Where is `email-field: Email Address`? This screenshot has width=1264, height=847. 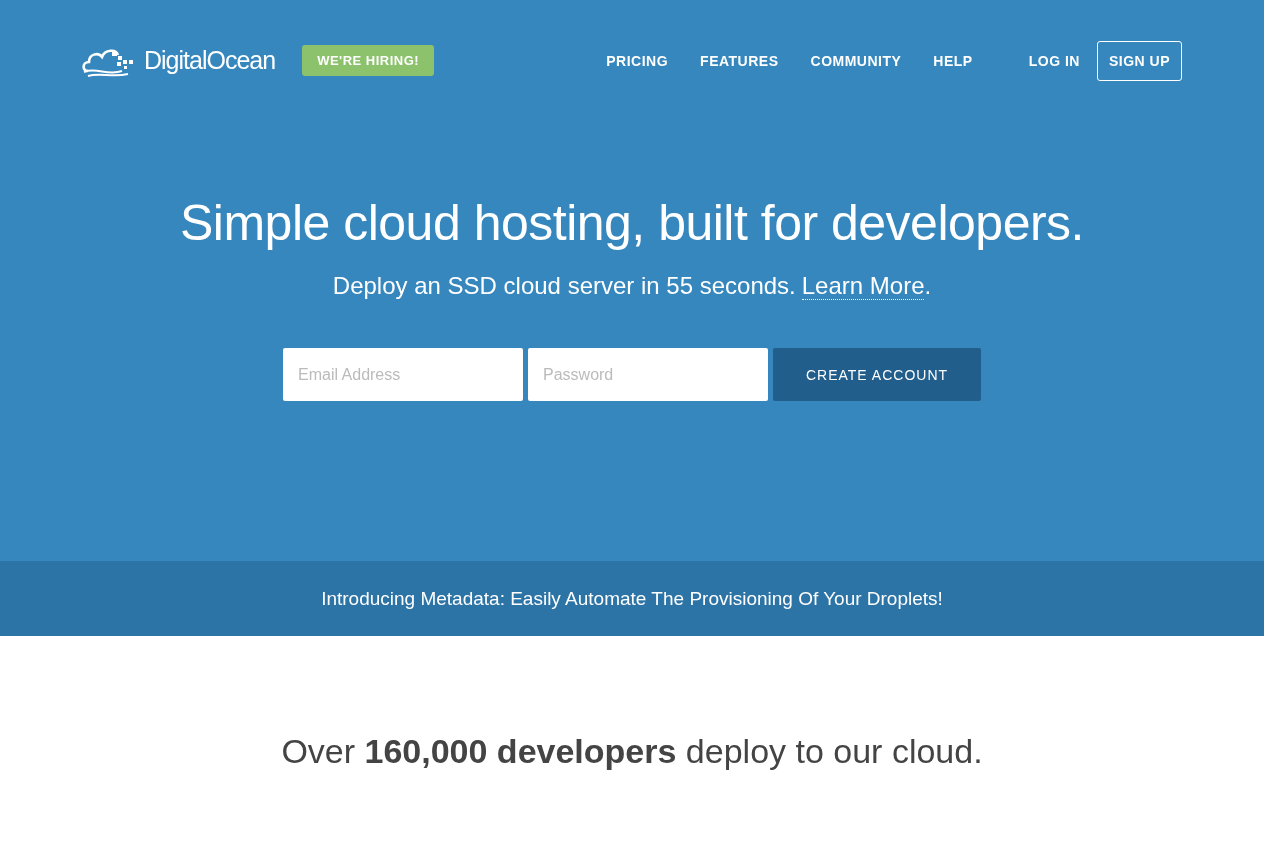
email-field: Email Address is located at coordinates (403, 374).